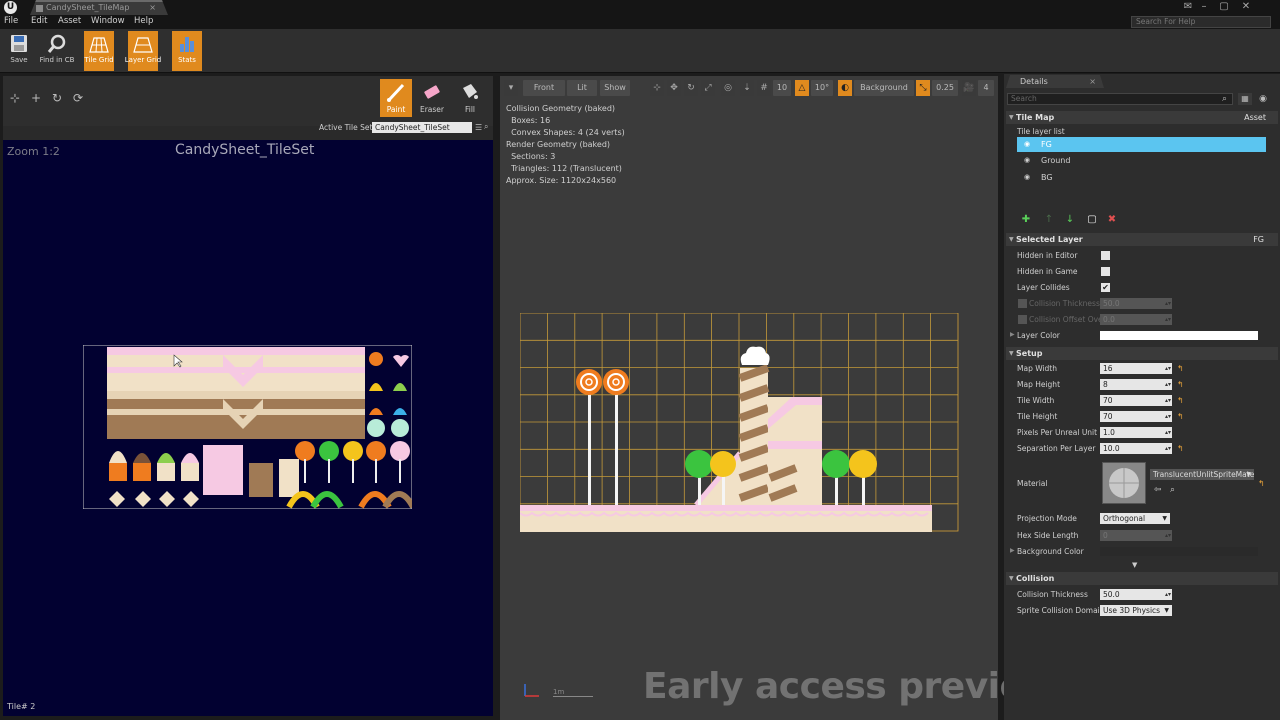 This screenshot has width=1280, height=720. Describe the element at coordinates (36, 98) in the screenshot. I see `move-icon: +` at that location.